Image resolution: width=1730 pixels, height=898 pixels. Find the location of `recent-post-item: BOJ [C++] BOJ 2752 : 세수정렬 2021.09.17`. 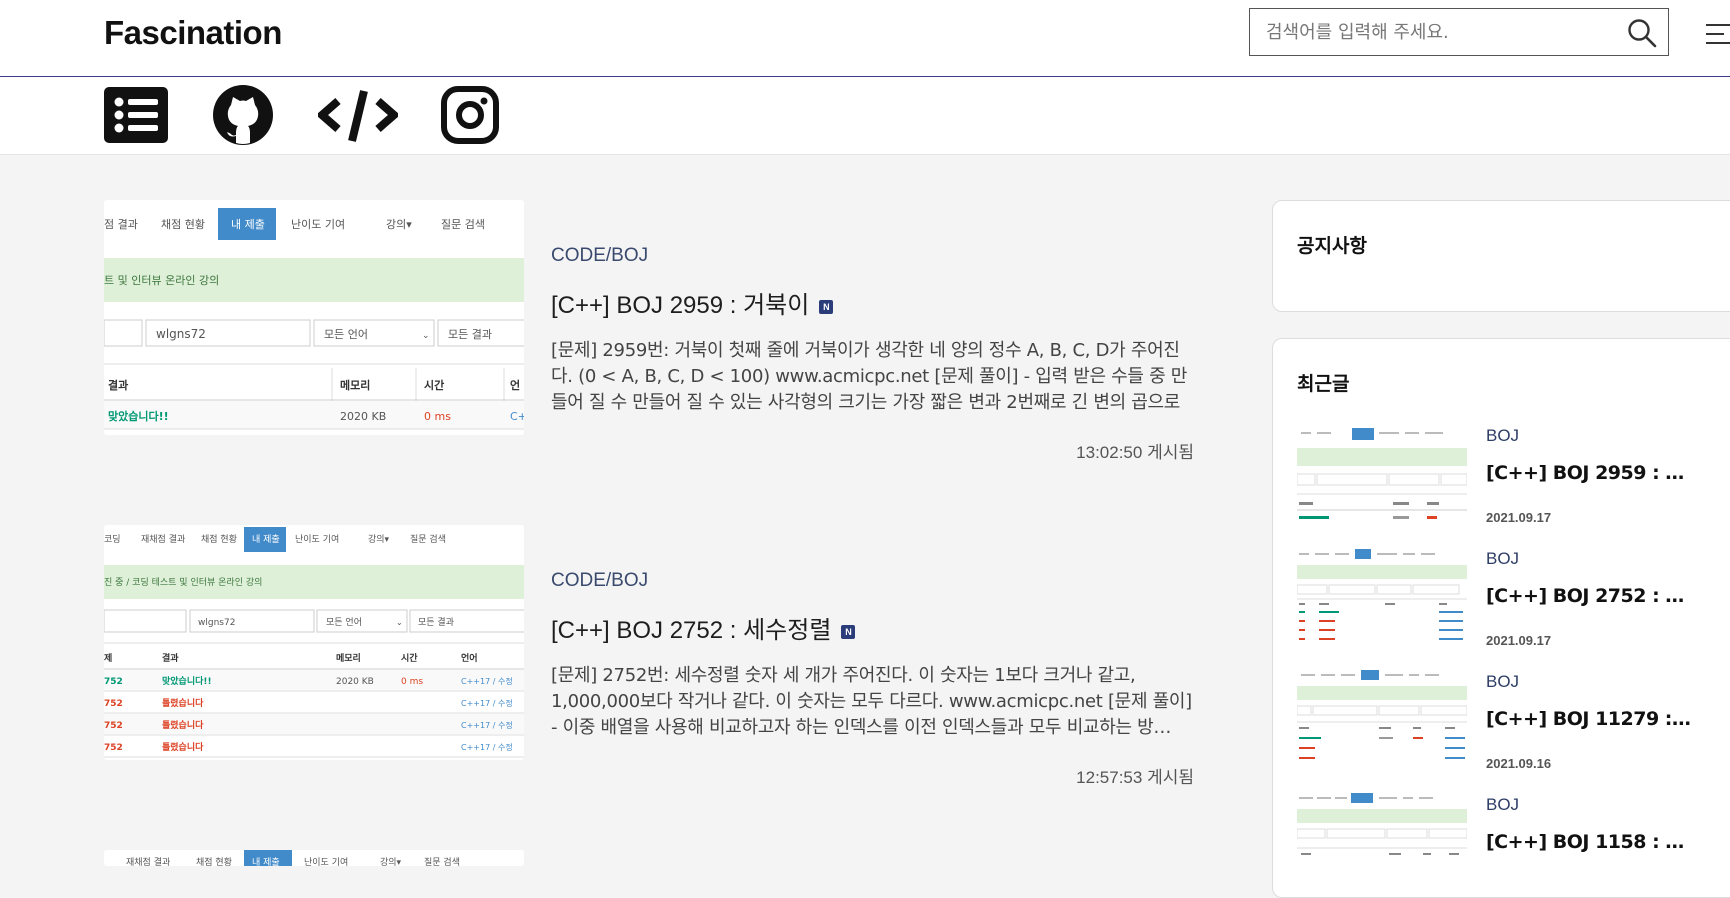

recent-post-item: BOJ [C++] BOJ 2752 : 세수정렬 2021.09.17 is located at coordinates (1507, 606).